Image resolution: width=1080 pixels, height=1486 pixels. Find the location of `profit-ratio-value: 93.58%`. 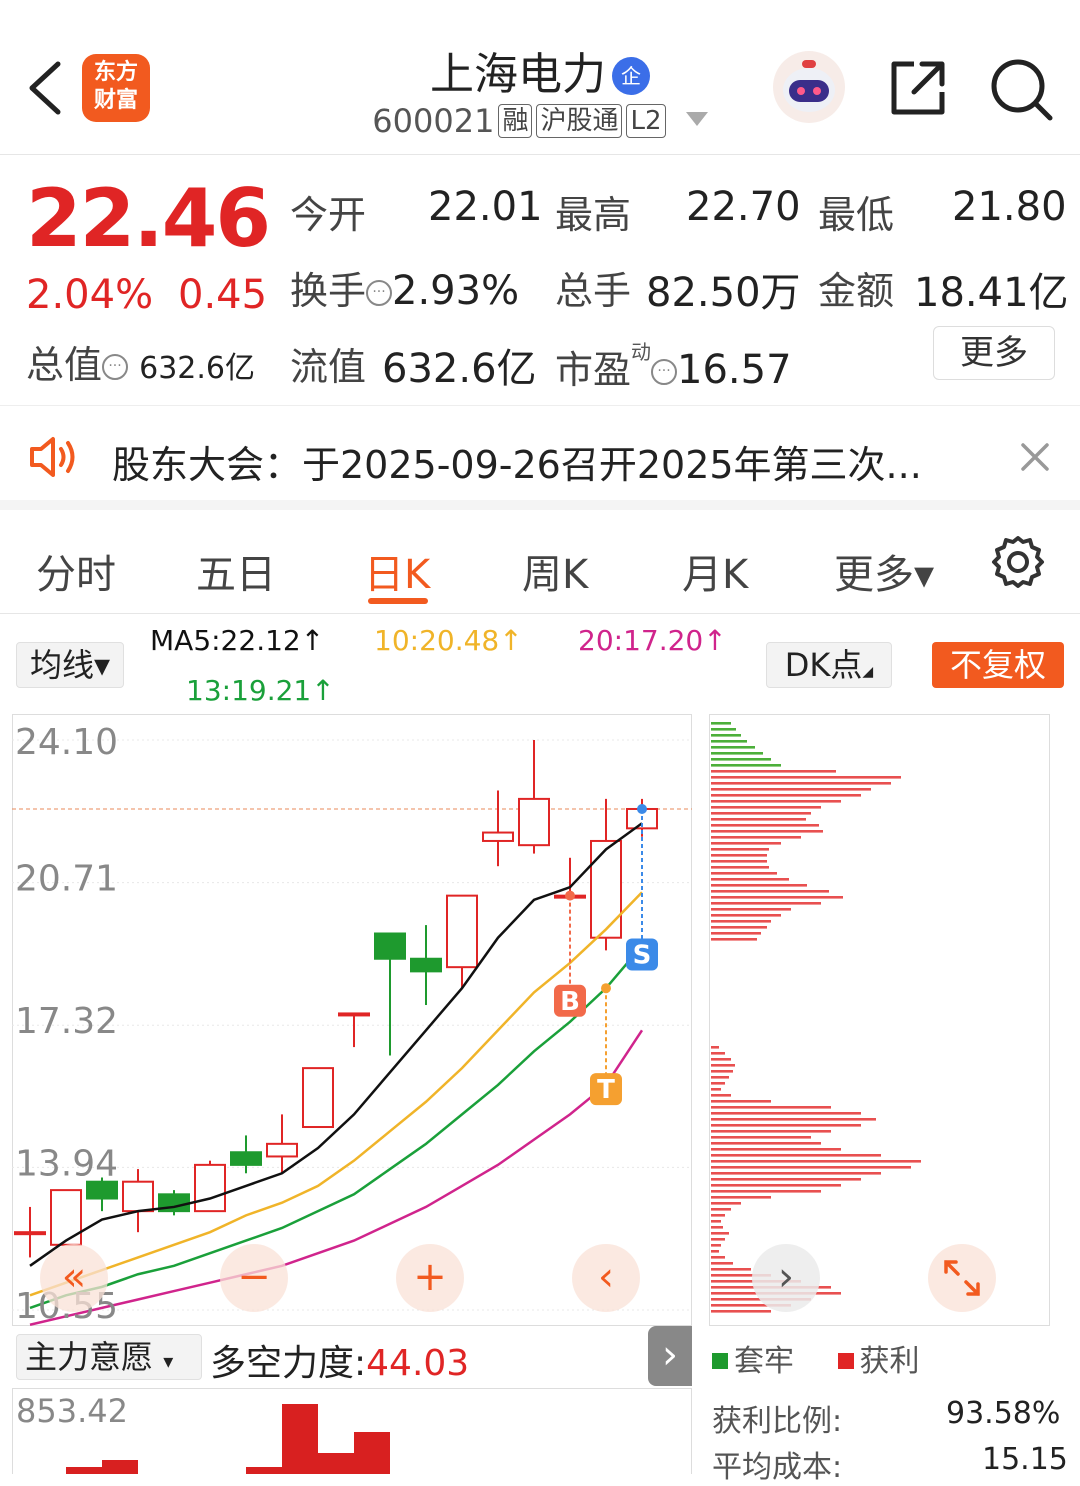

profit-ratio-value: 93.58% is located at coordinates (1003, 1413).